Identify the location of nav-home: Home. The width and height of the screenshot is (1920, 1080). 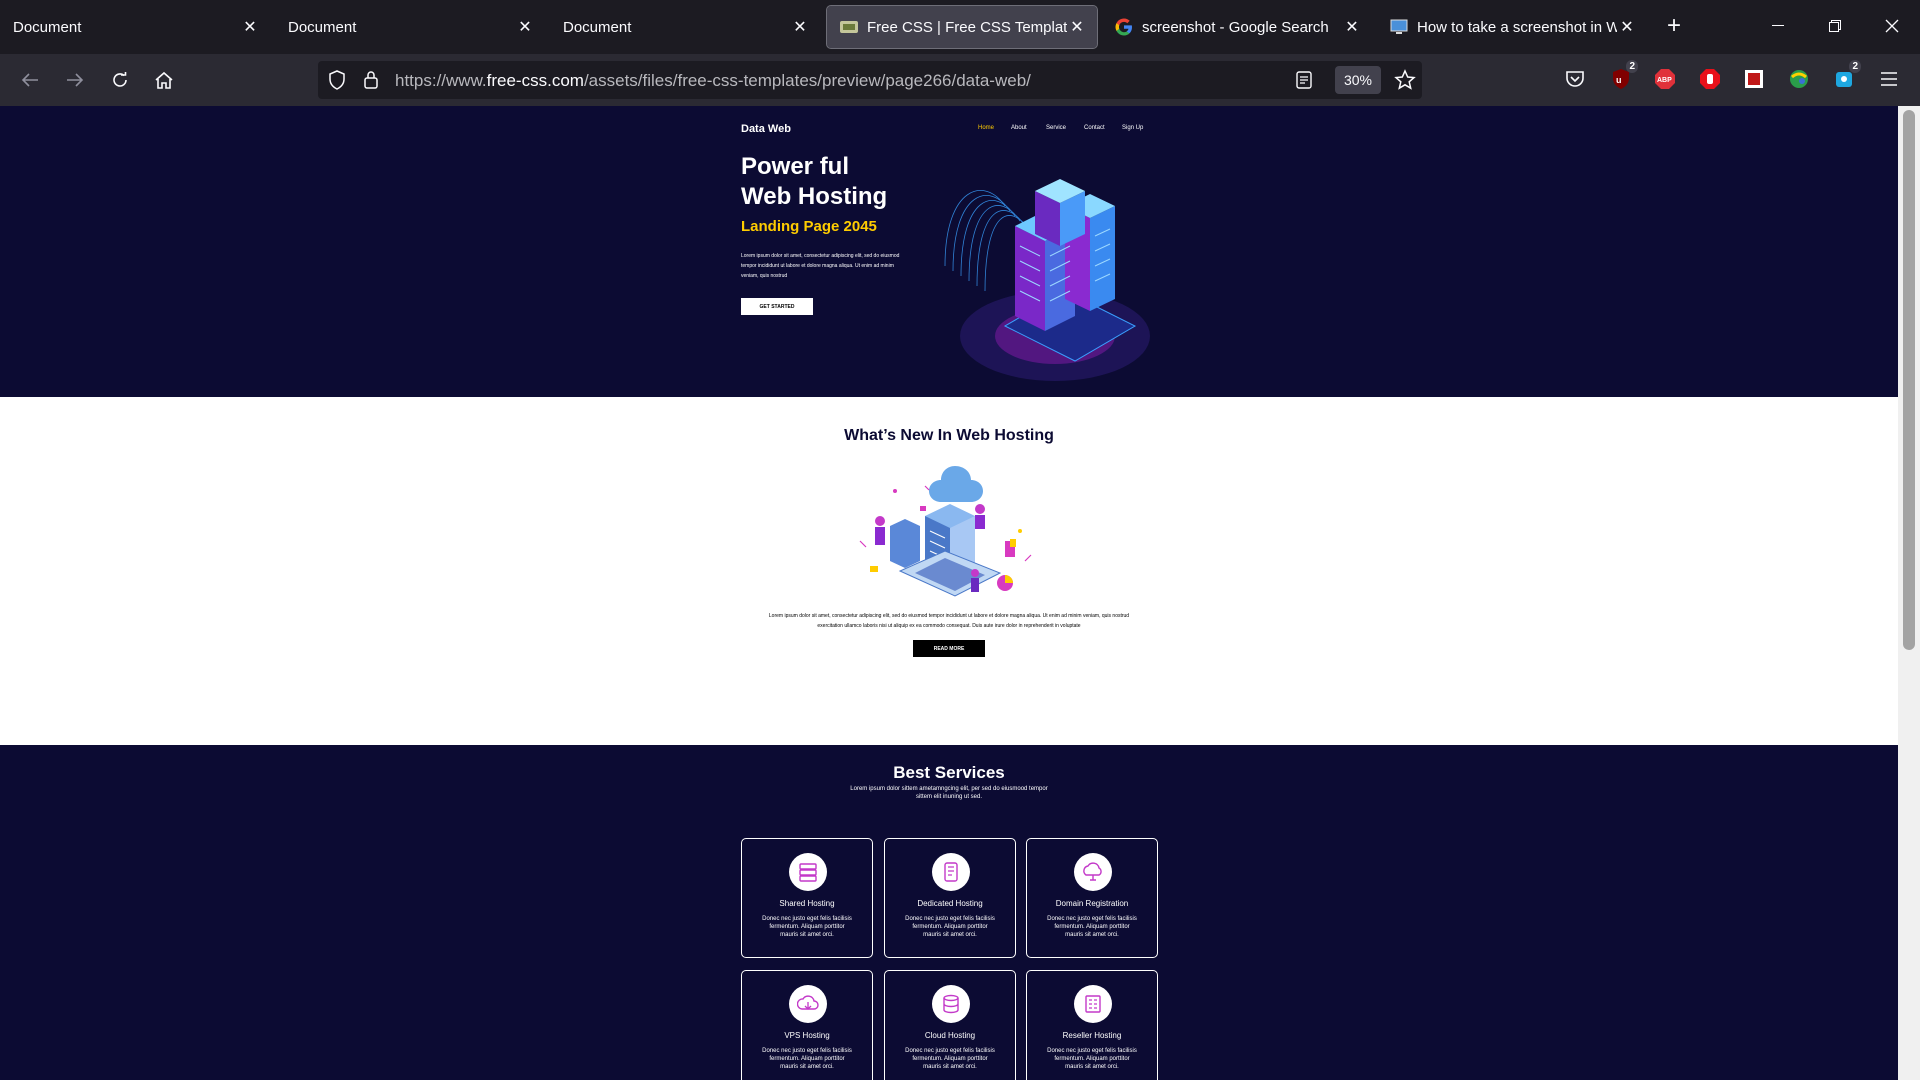
(986, 128).